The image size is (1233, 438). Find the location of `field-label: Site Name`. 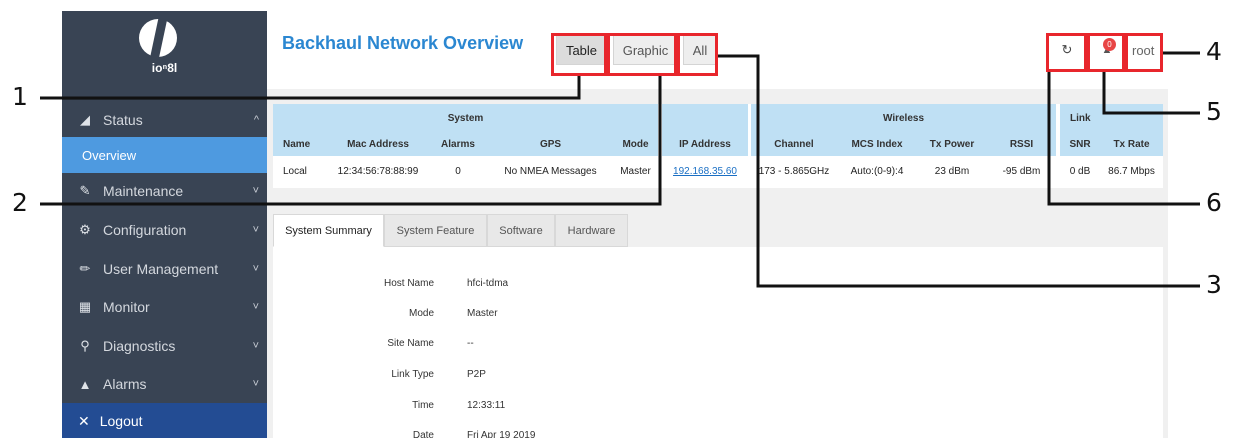

field-label: Site Name is located at coordinates (410, 343).